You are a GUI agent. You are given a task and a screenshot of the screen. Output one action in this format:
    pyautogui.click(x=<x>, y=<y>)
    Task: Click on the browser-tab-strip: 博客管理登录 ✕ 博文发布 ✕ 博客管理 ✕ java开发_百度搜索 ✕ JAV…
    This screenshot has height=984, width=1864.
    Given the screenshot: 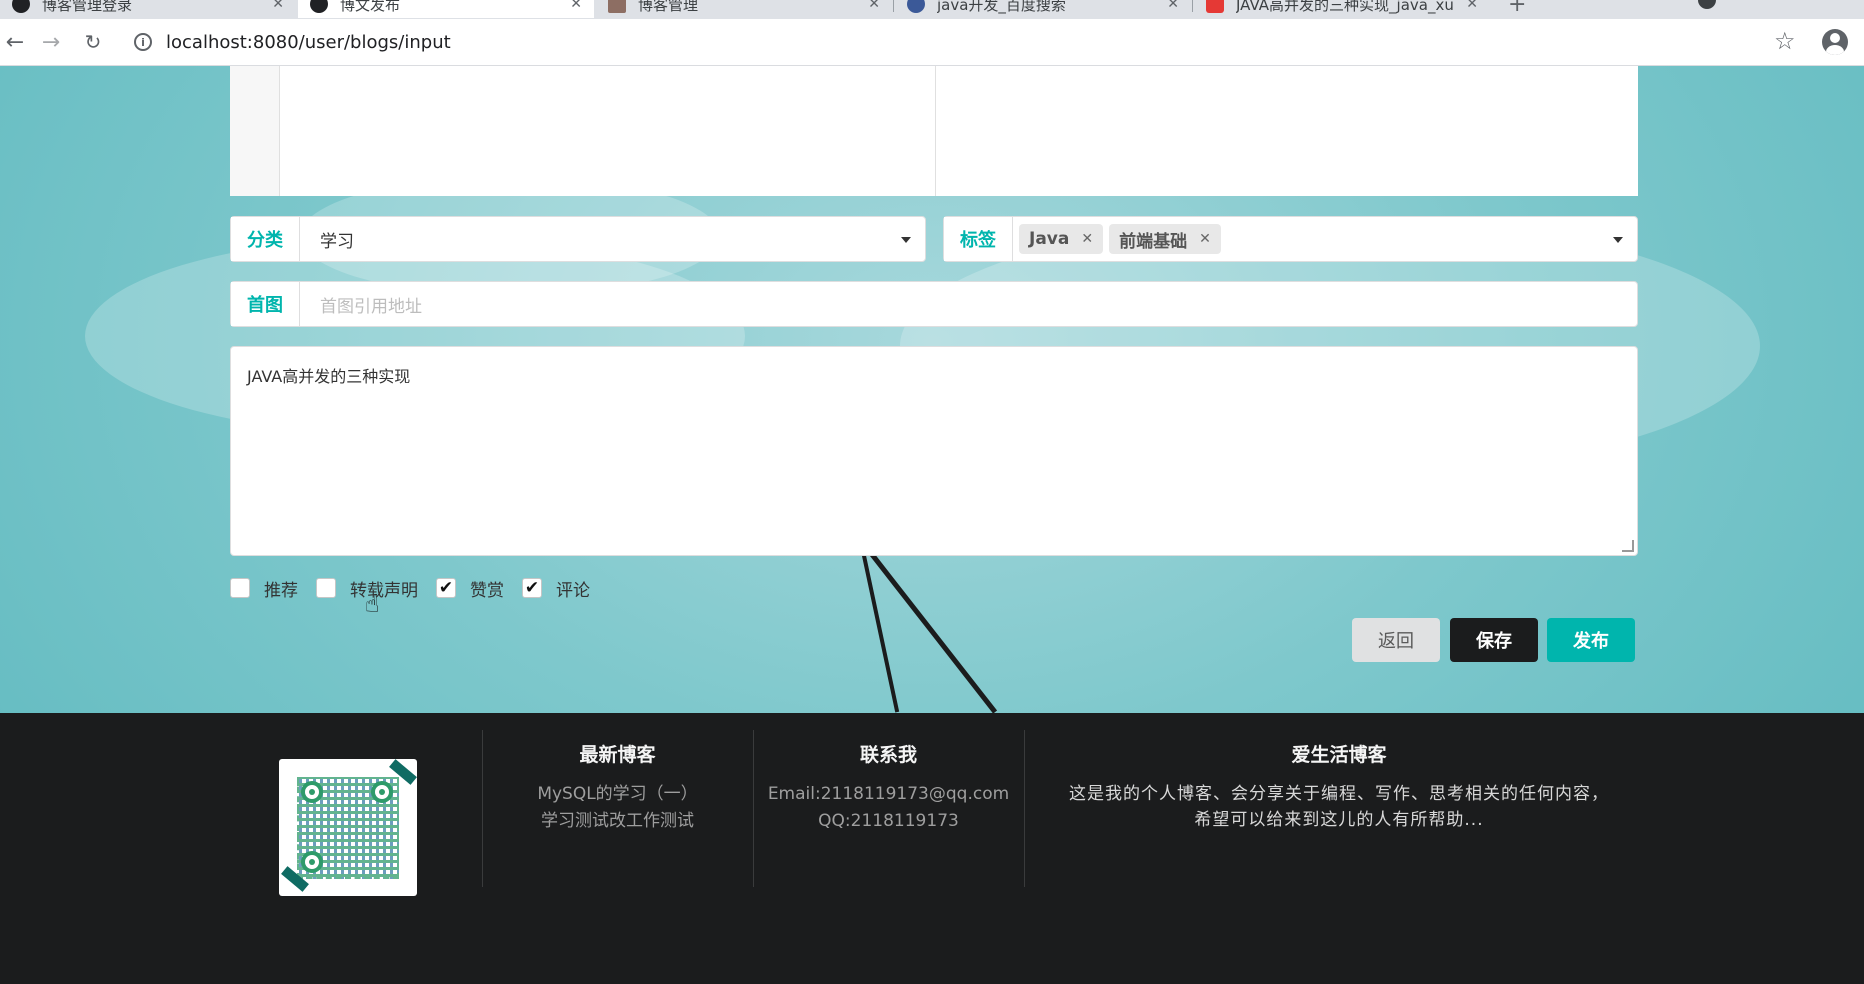 What is the action you would take?
    pyautogui.click(x=932, y=9)
    